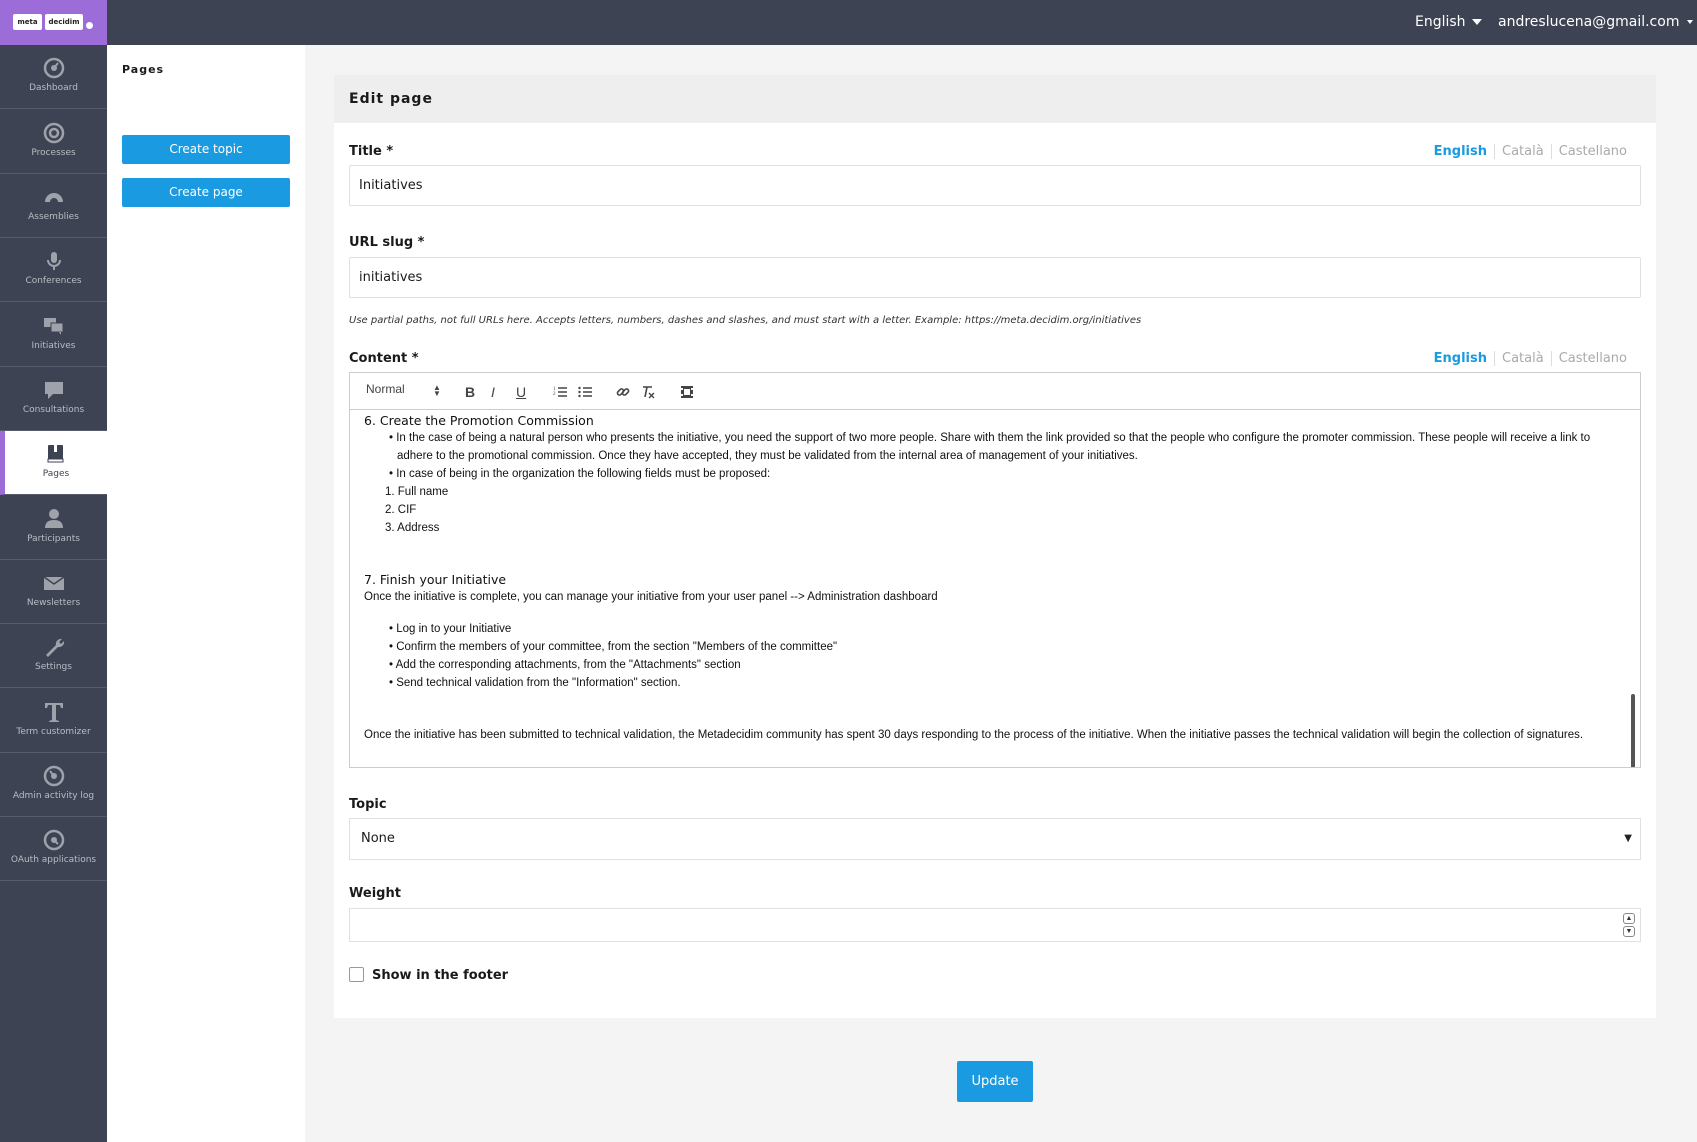  I want to click on chevron-down-icon: ▼, so click(1628, 838).